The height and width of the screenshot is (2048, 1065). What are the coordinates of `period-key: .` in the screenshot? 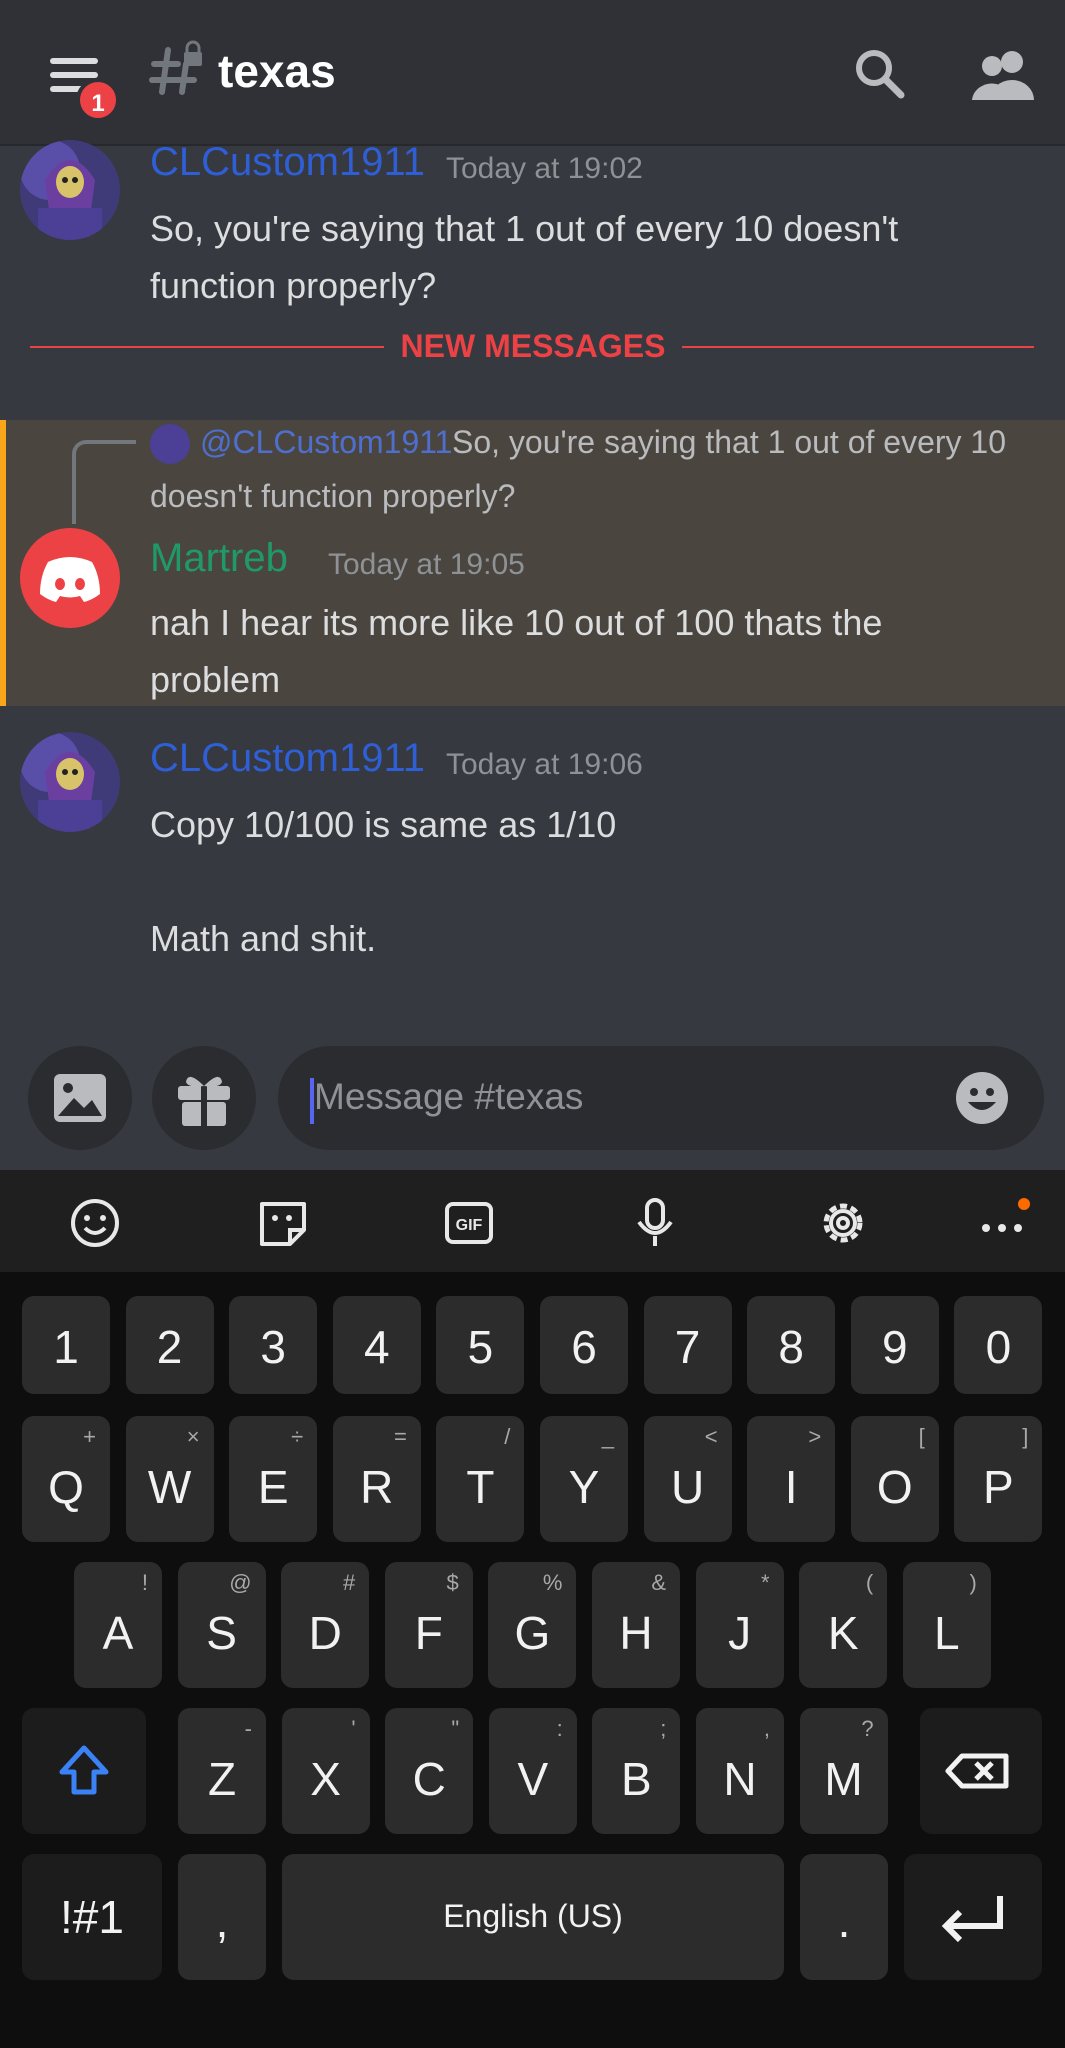 It's located at (844, 1917).